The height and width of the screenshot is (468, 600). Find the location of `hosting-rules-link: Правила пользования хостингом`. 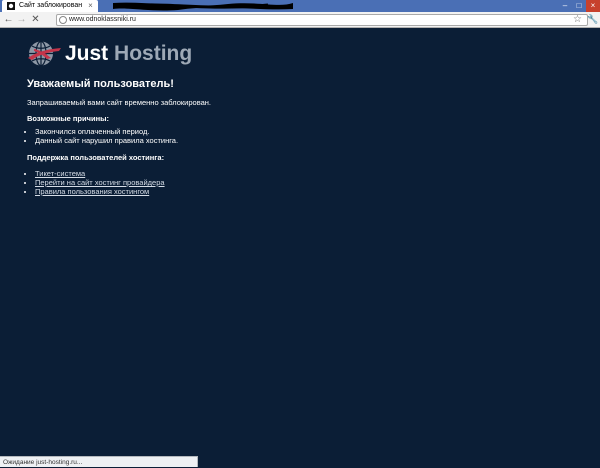

hosting-rules-link: Правила пользования хостингом is located at coordinates (92, 191).